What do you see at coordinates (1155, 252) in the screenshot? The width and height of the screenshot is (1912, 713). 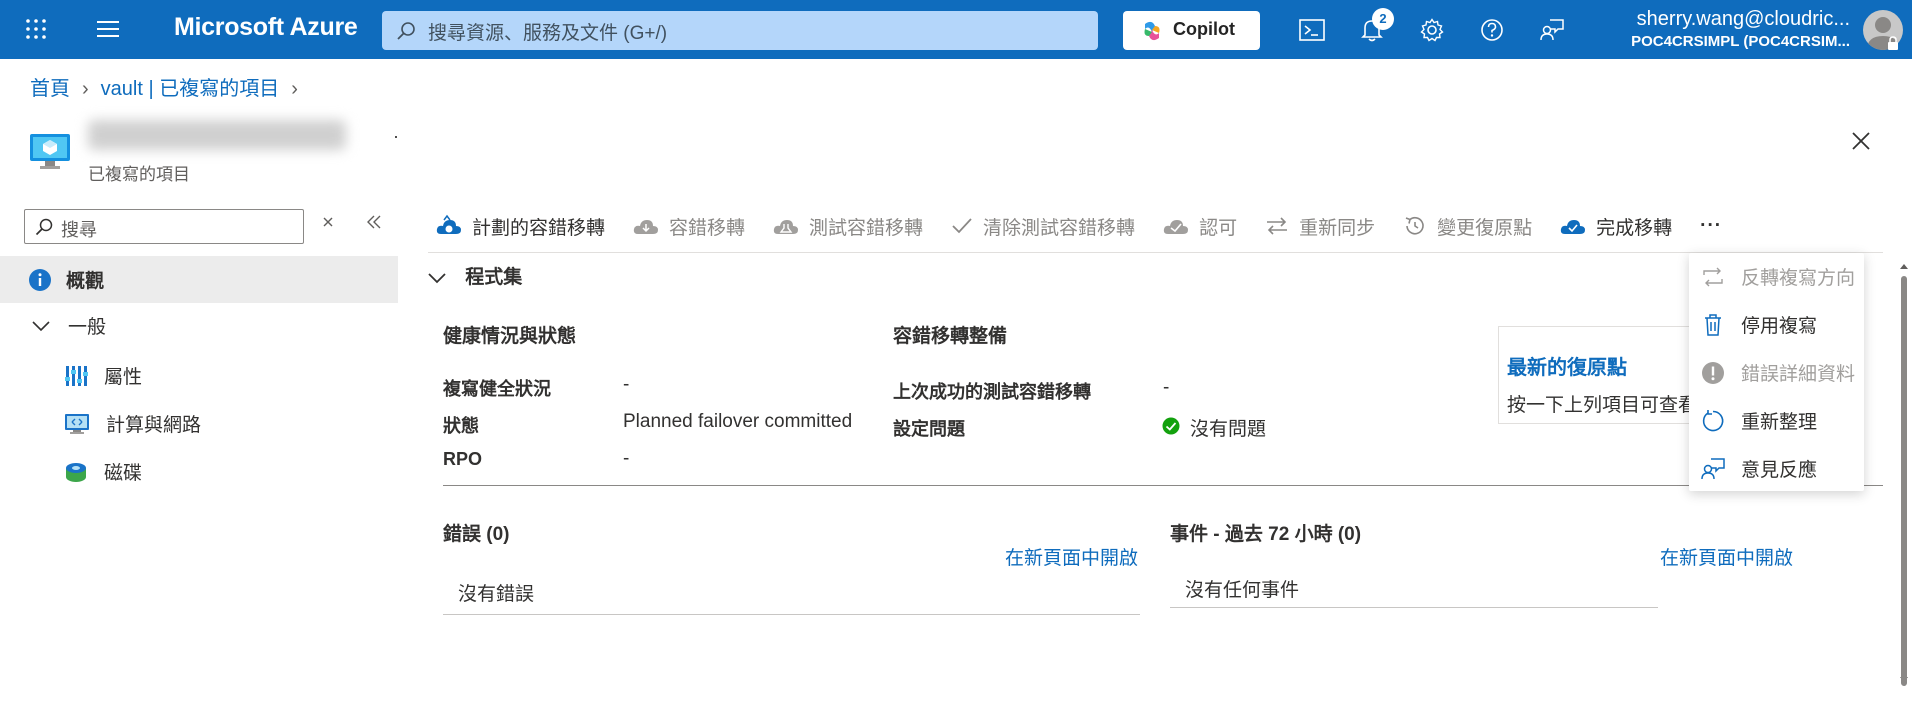 I see `command-bar-divider` at bounding box center [1155, 252].